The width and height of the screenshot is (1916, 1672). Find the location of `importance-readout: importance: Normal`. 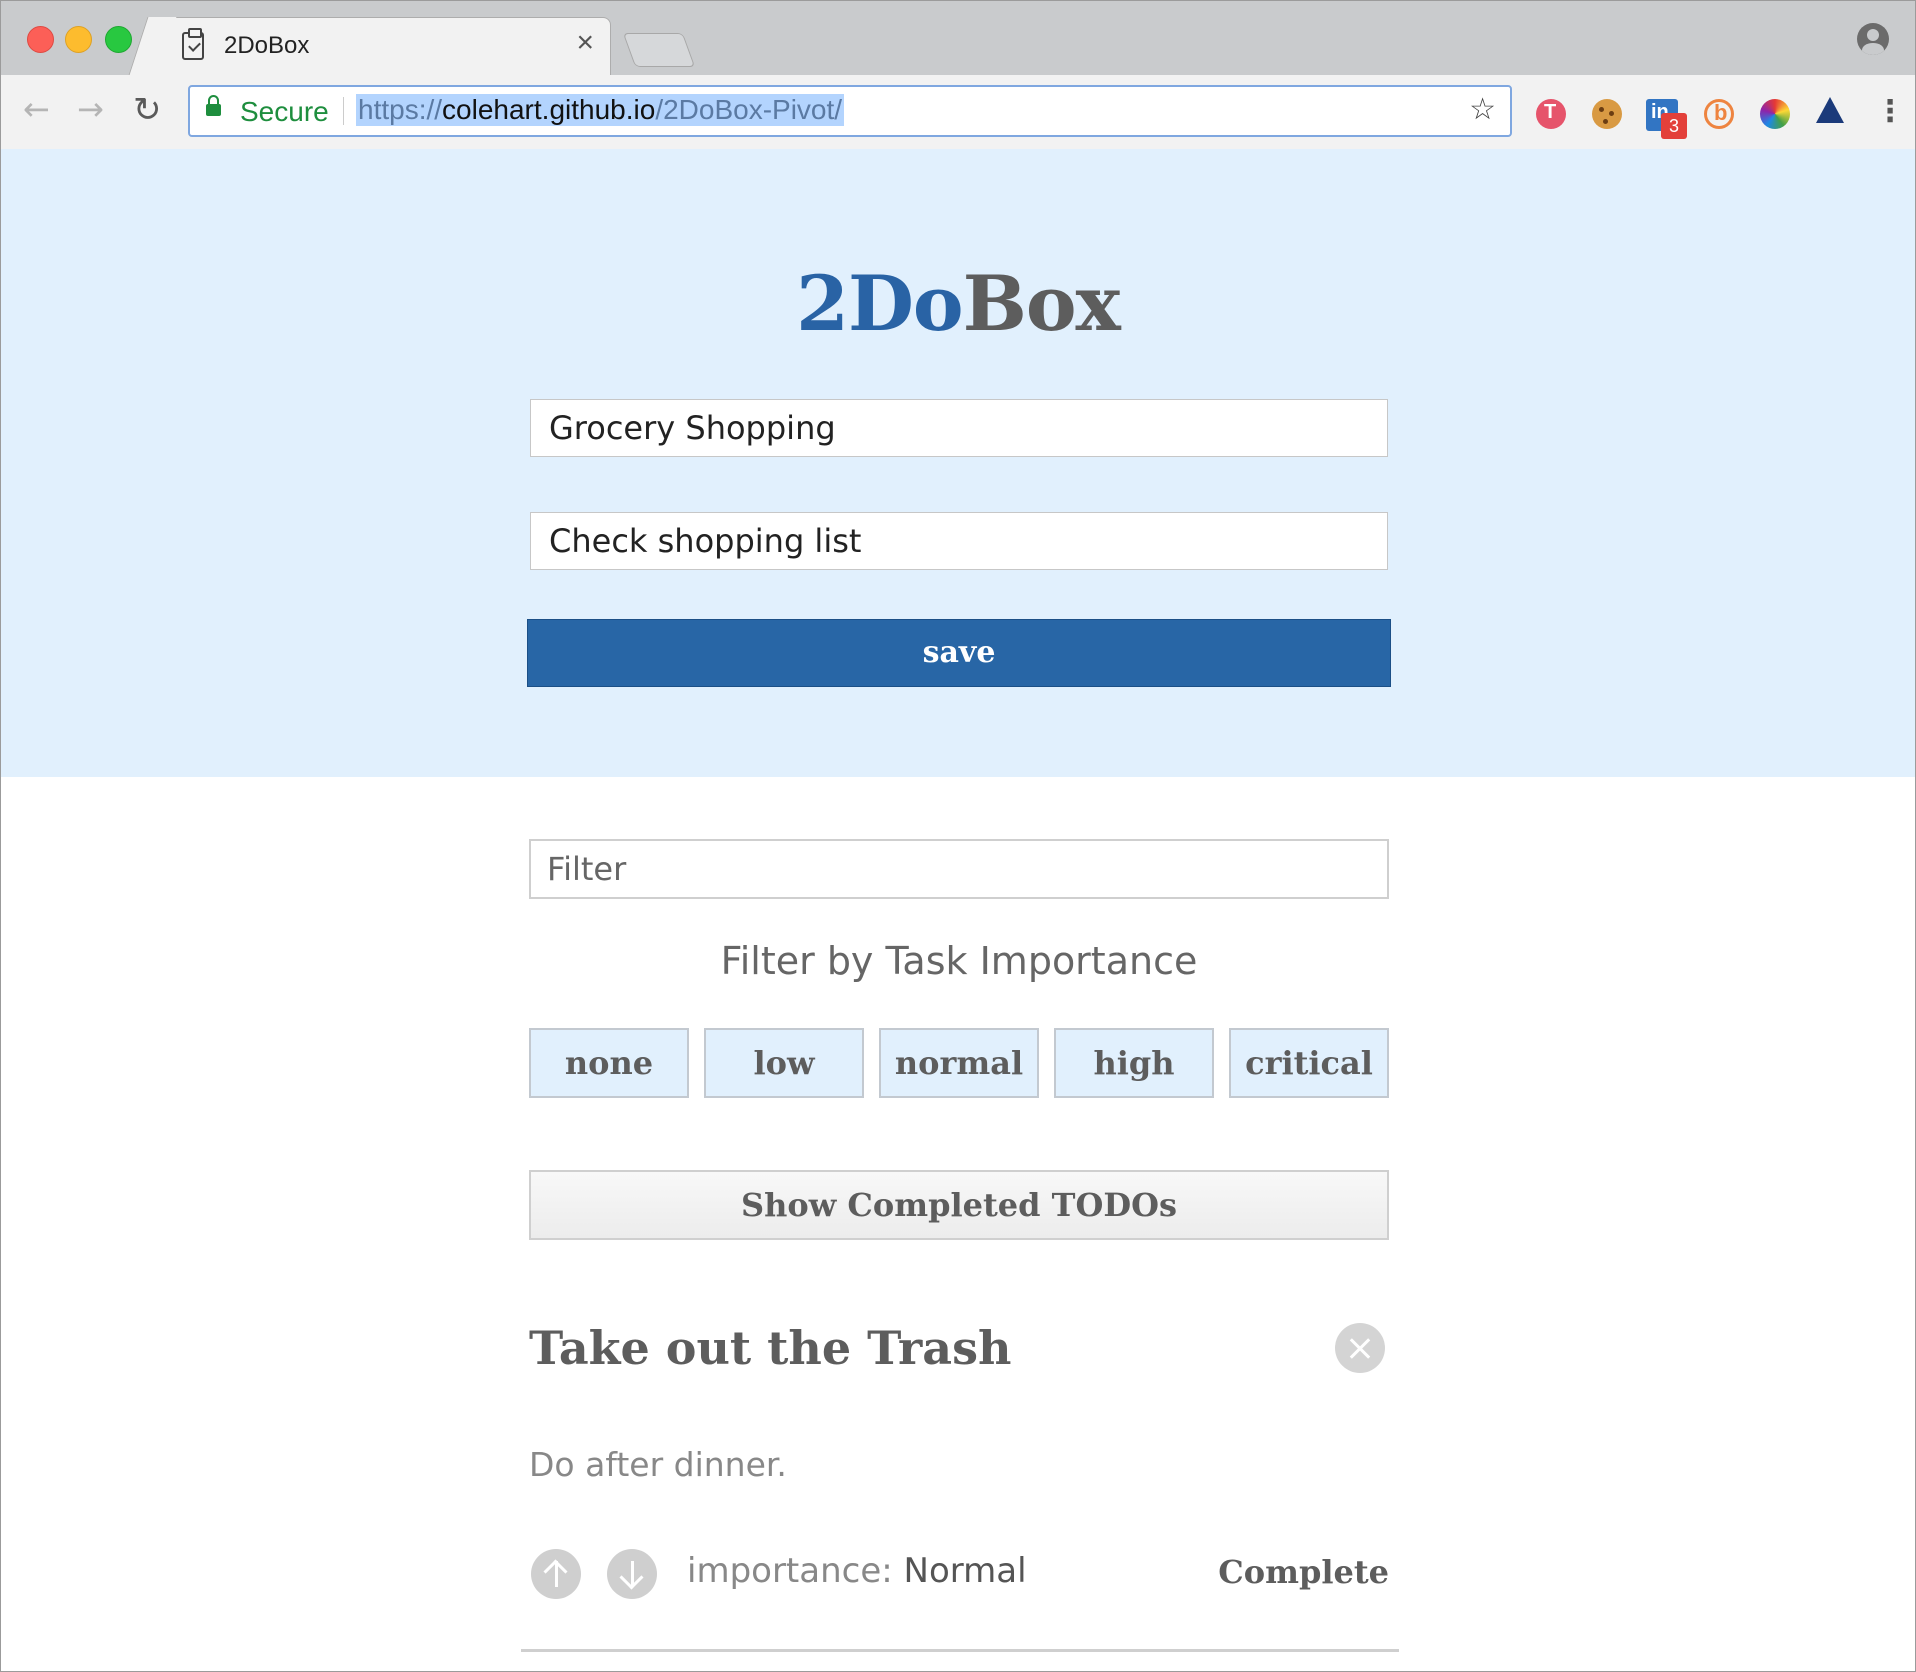

importance-readout: importance: Normal is located at coordinates (857, 1571).